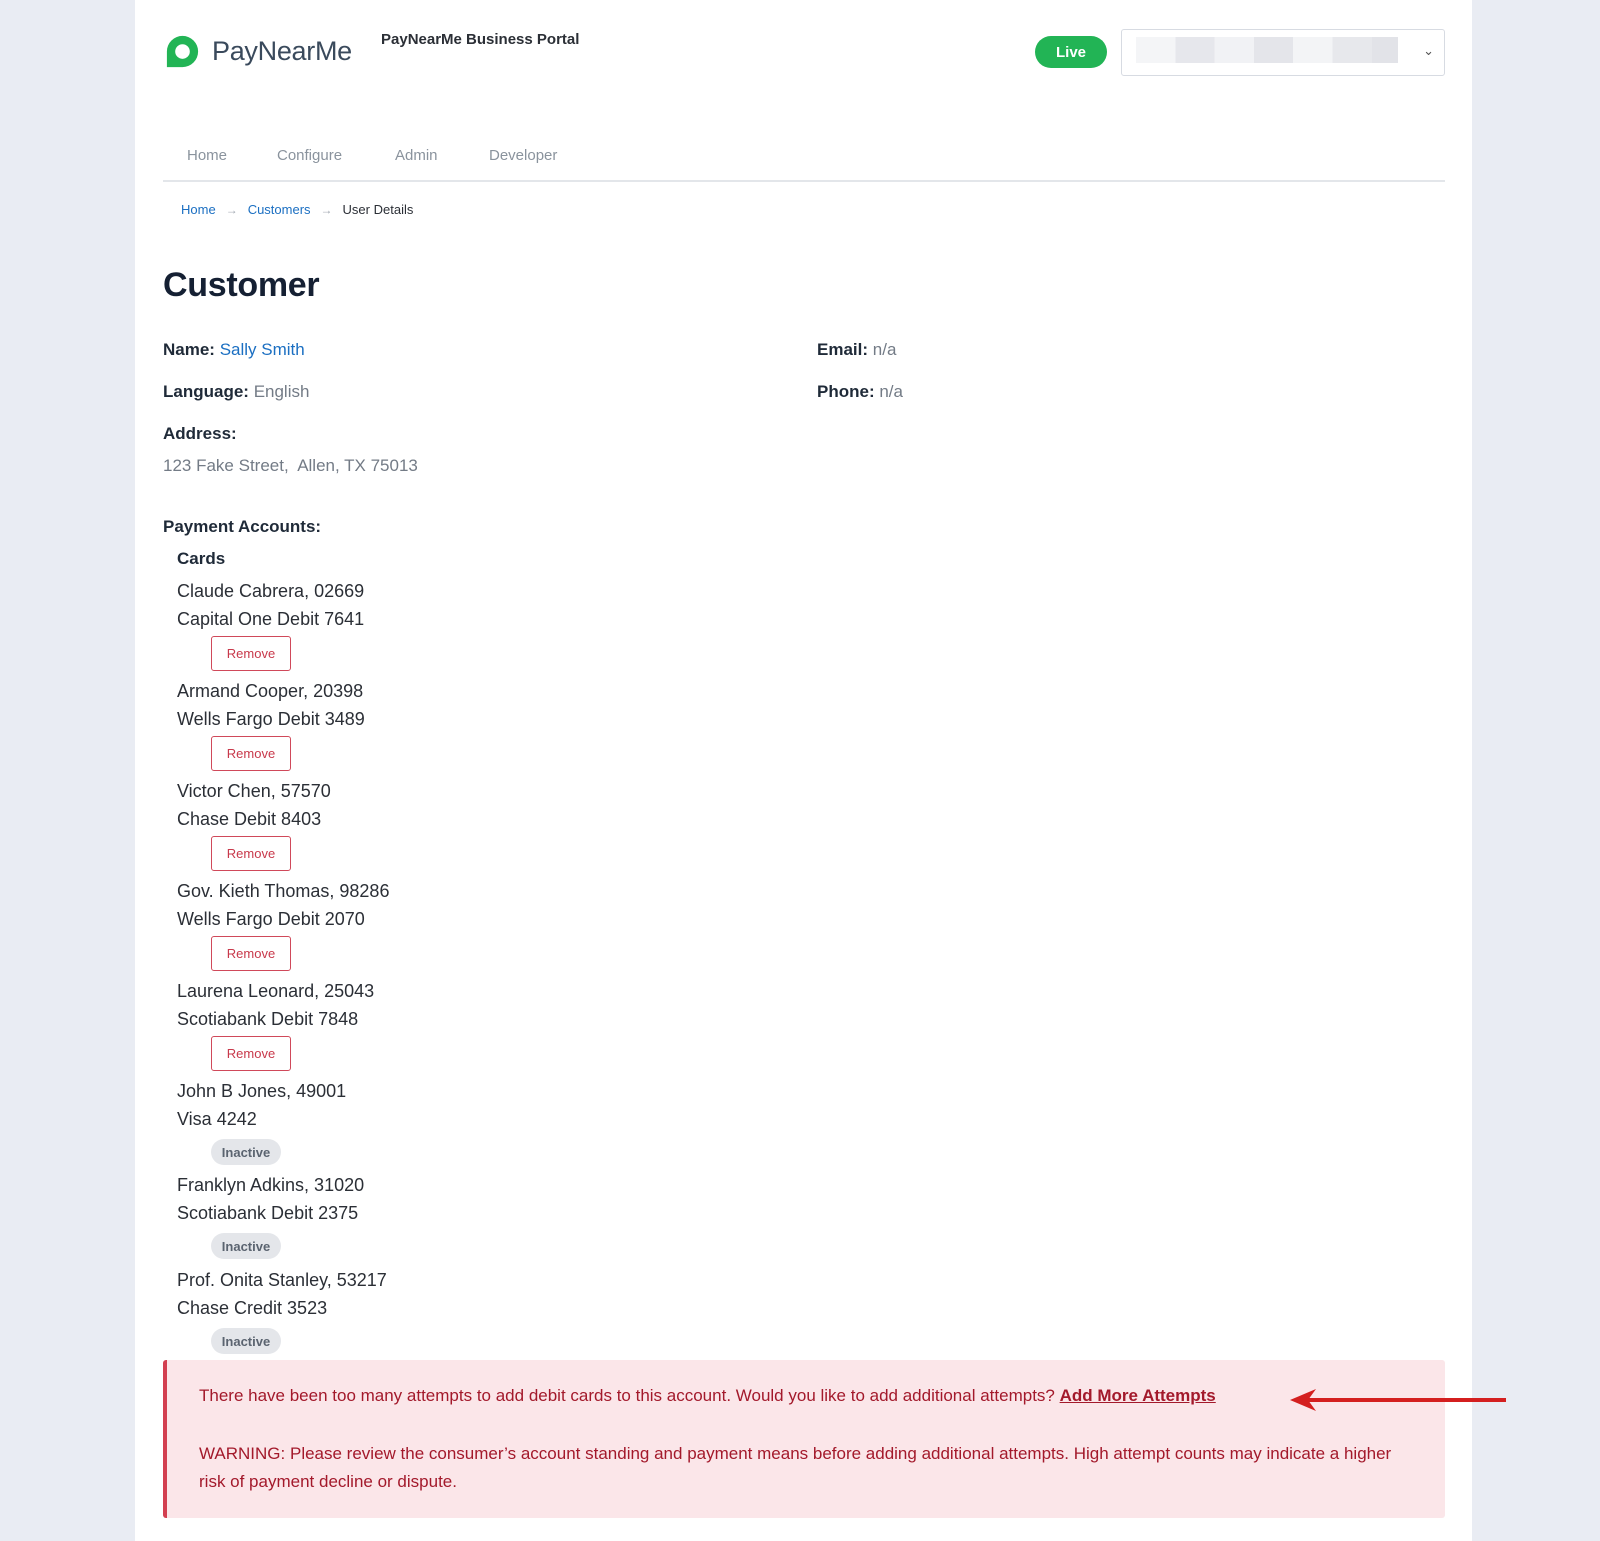 Image resolution: width=1600 pixels, height=1541 pixels. I want to click on breadcrumb-current: User Details, so click(378, 209).